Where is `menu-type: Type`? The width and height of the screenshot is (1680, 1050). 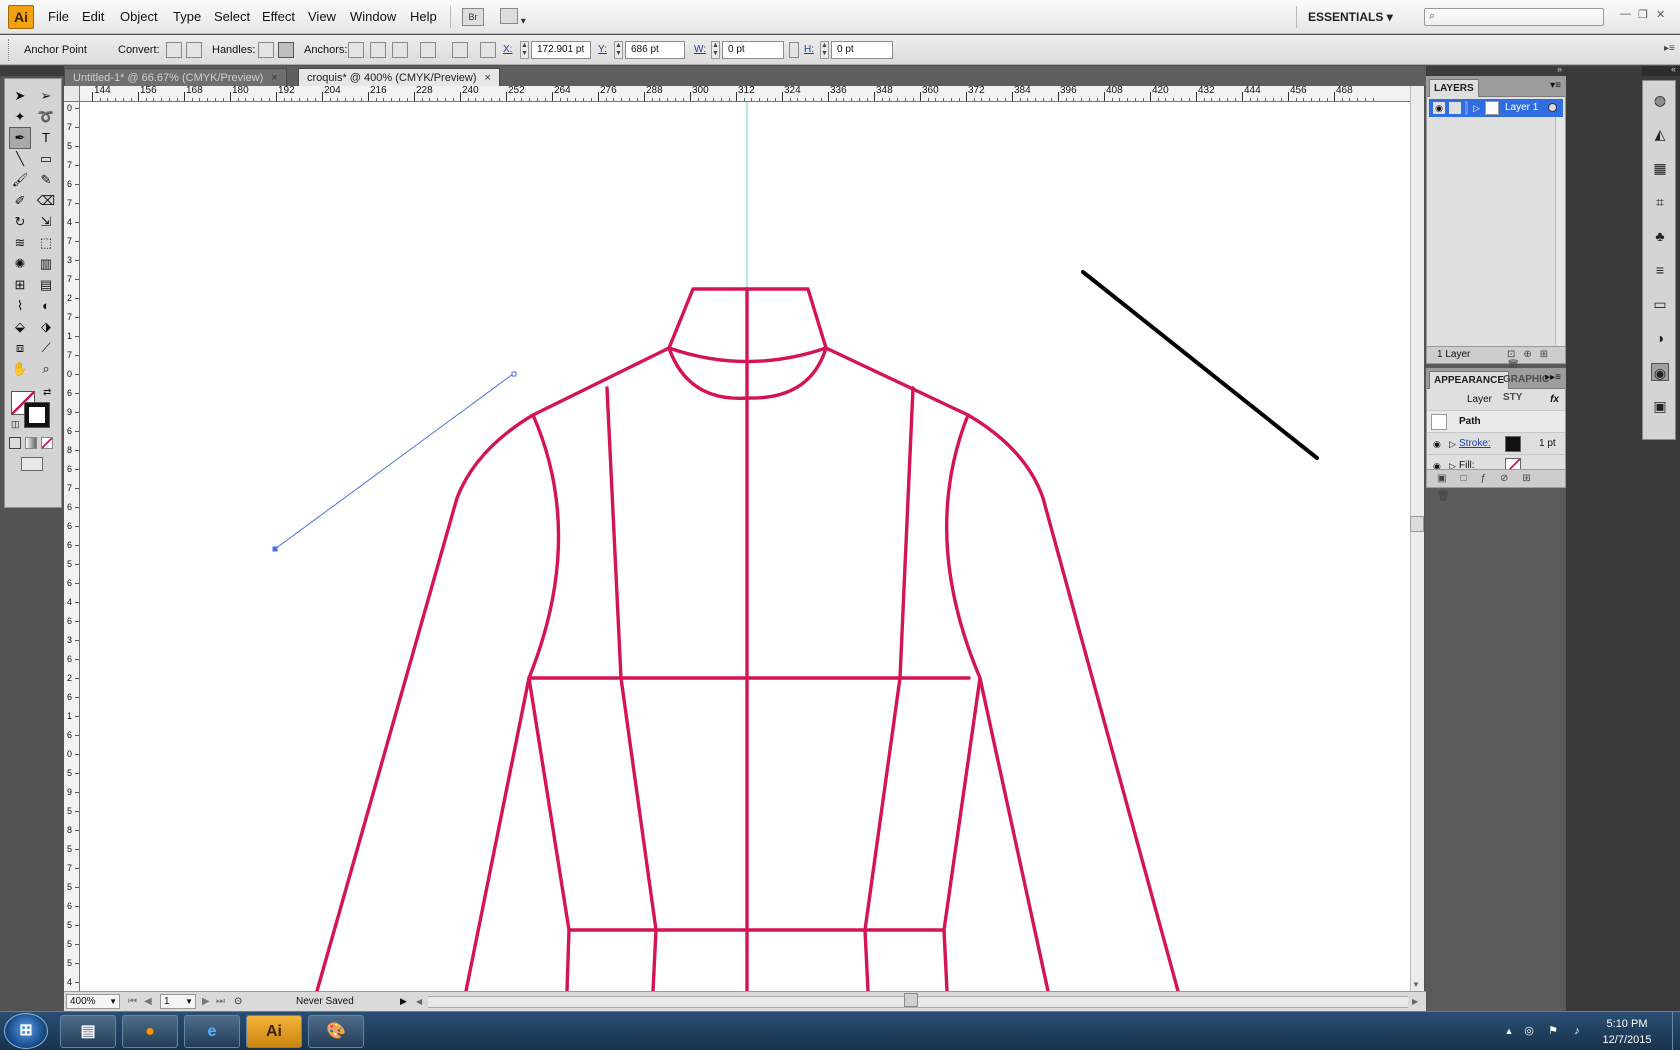
menu-type: Type is located at coordinates (187, 17).